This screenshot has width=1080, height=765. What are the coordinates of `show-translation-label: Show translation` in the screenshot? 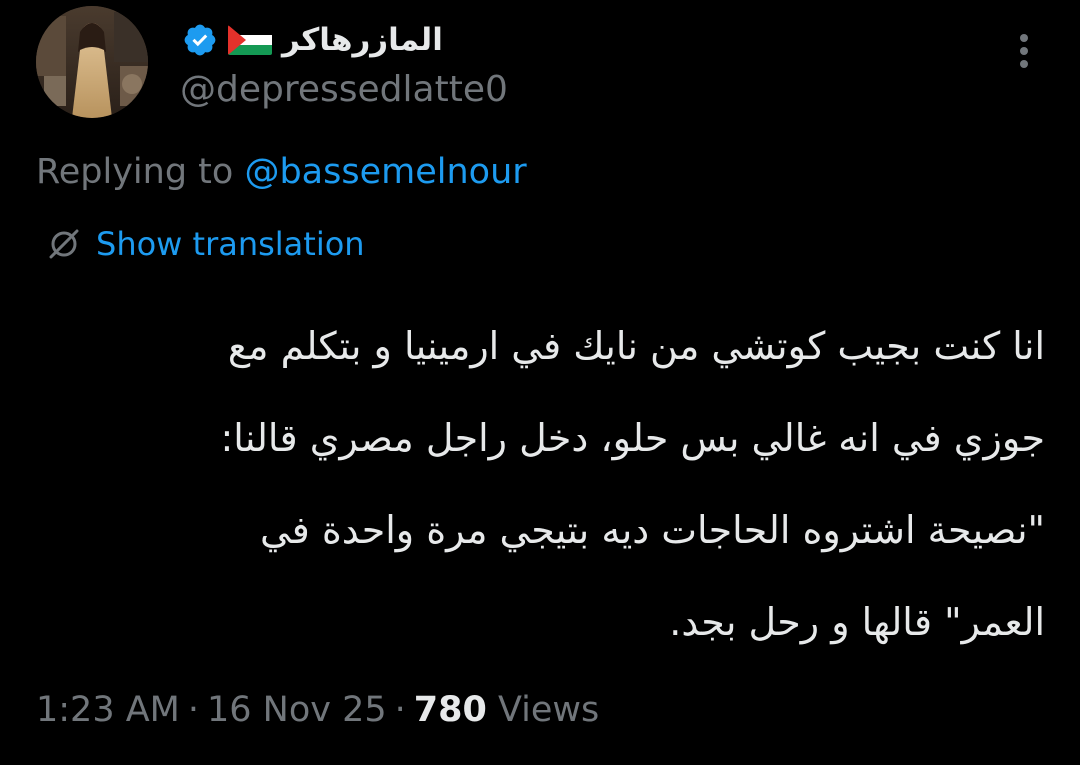 It's located at (230, 244).